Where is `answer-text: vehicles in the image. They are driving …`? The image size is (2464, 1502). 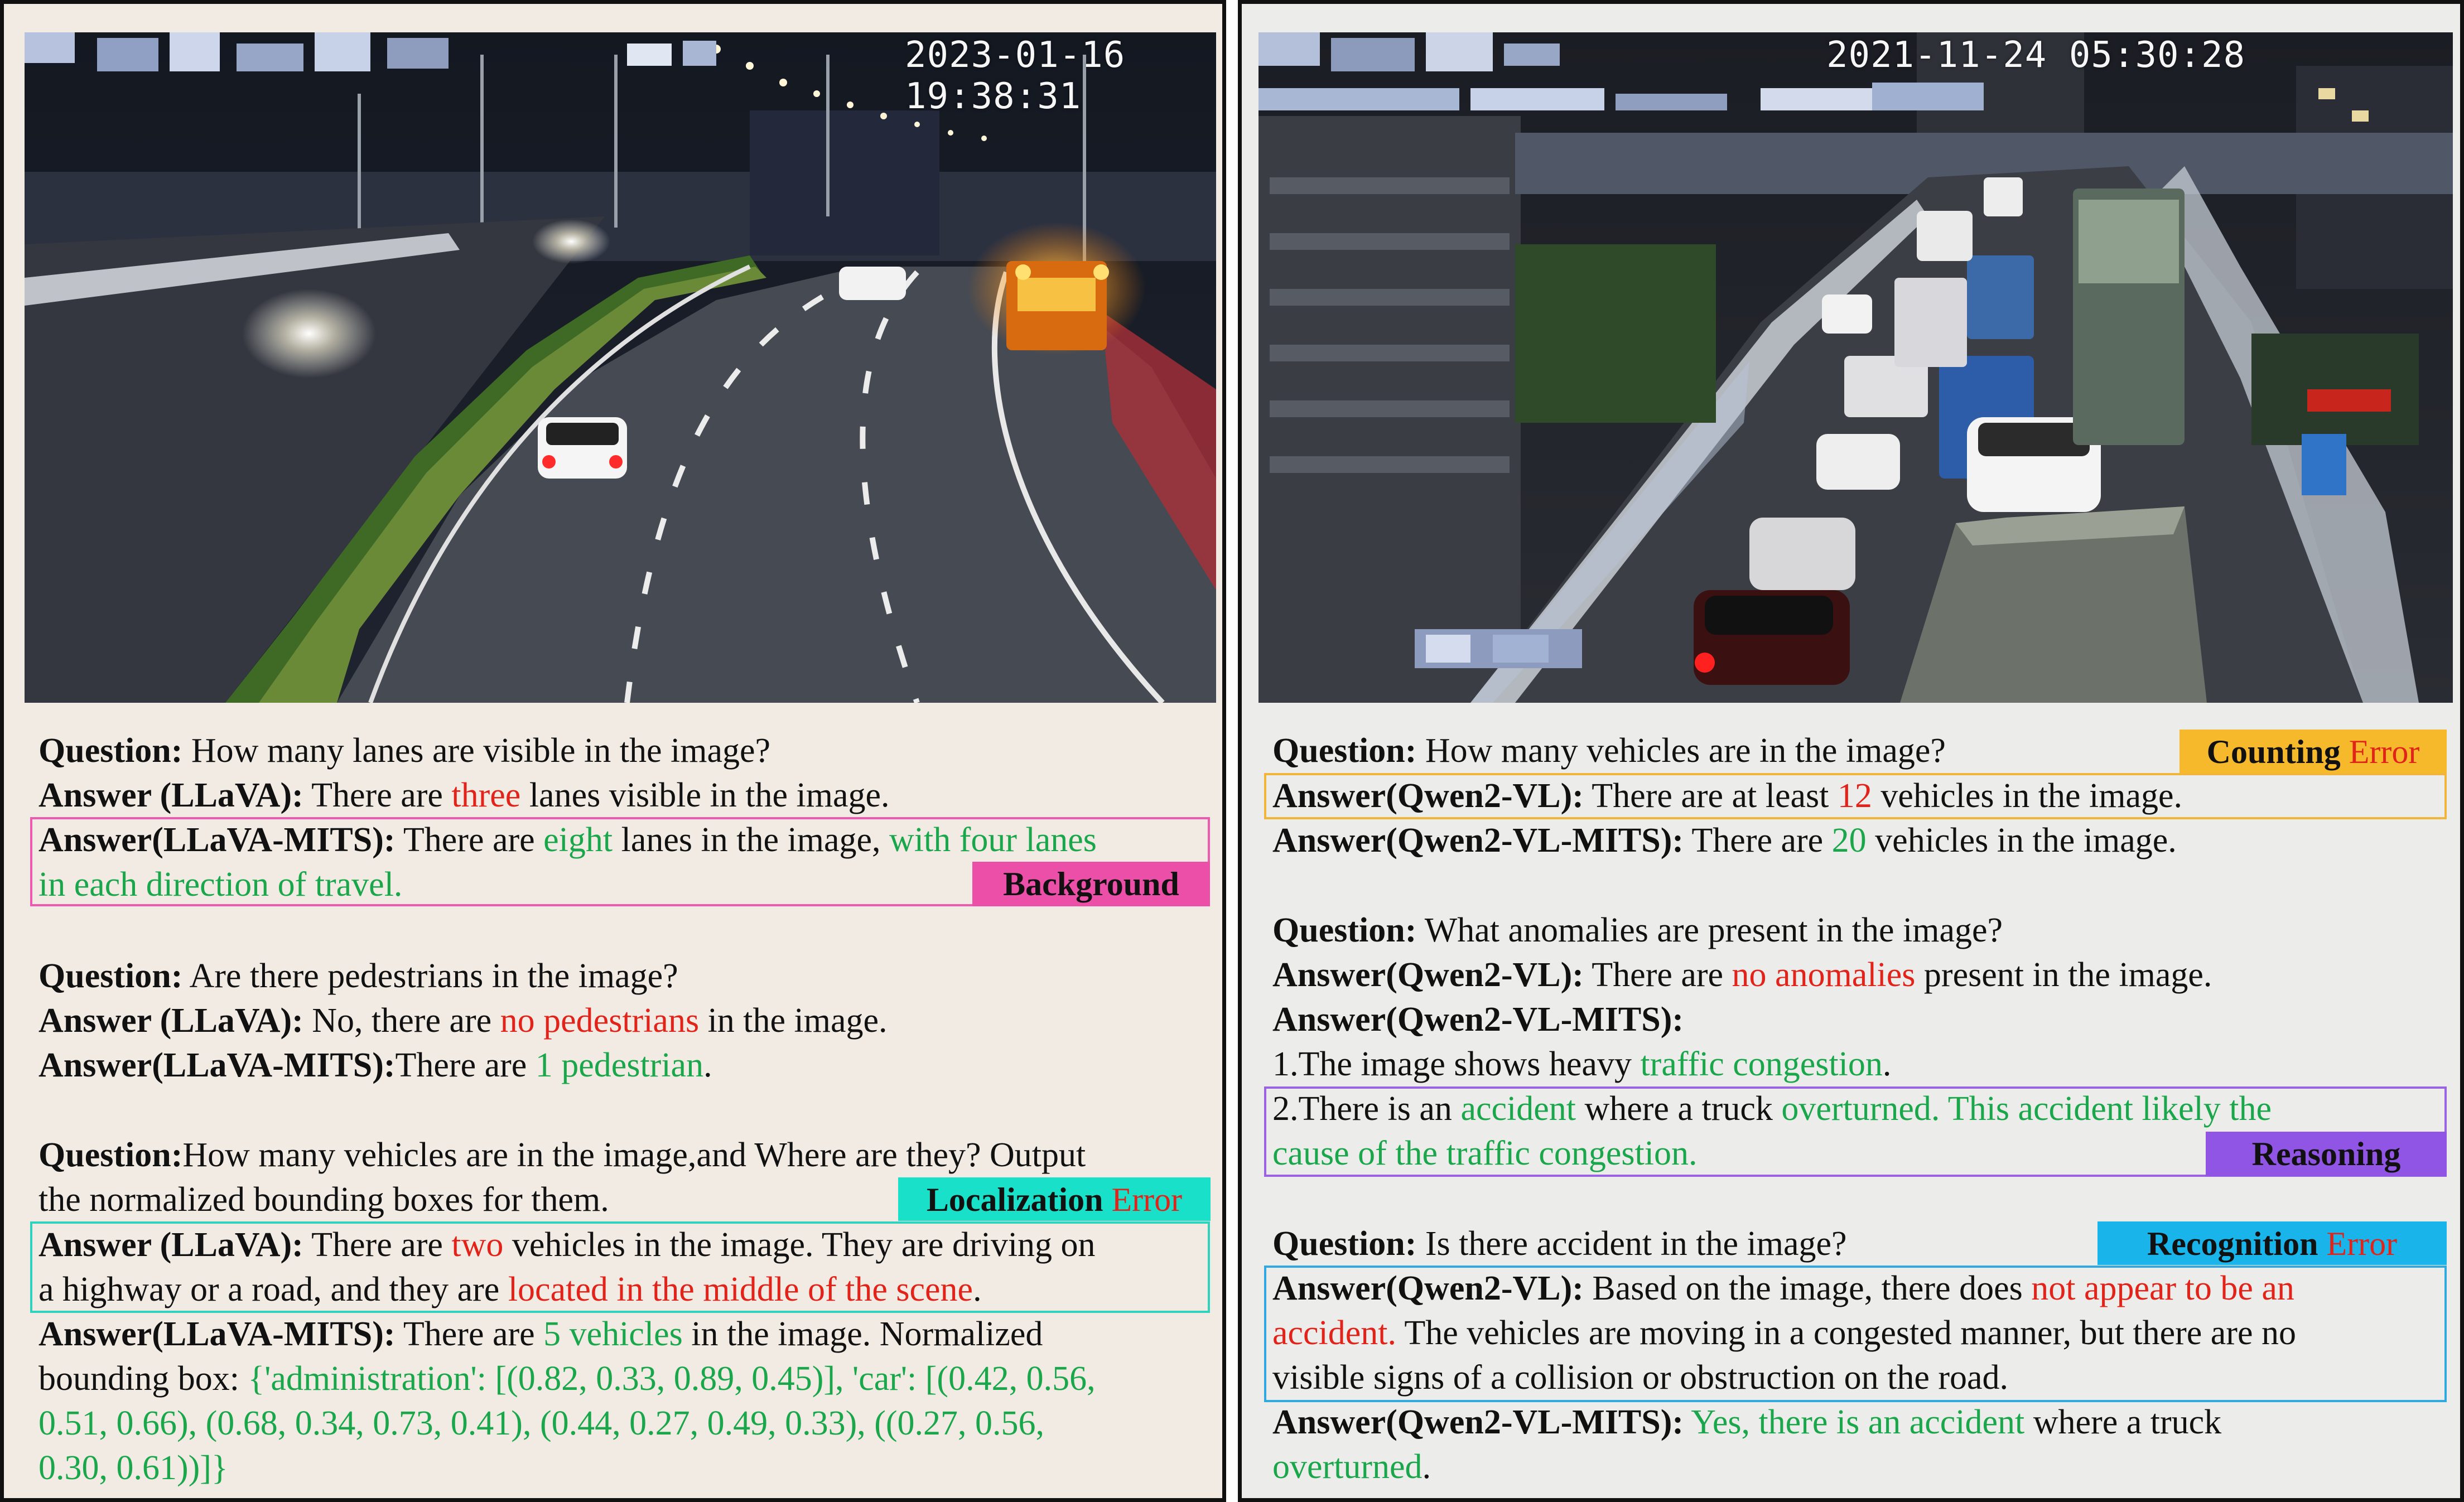 answer-text: vehicles in the image. They are driving … is located at coordinates (799, 1245).